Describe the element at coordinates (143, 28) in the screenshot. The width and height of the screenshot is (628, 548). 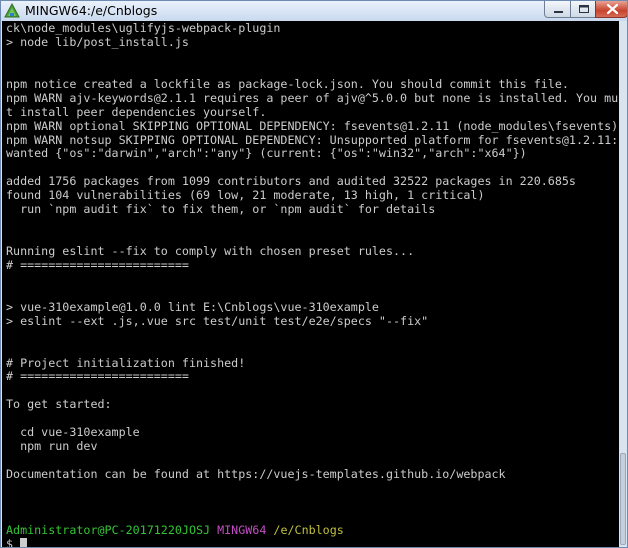
I see `terminal-line: ck\node_modules\uglifyjs-webpack-plugin` at that location.